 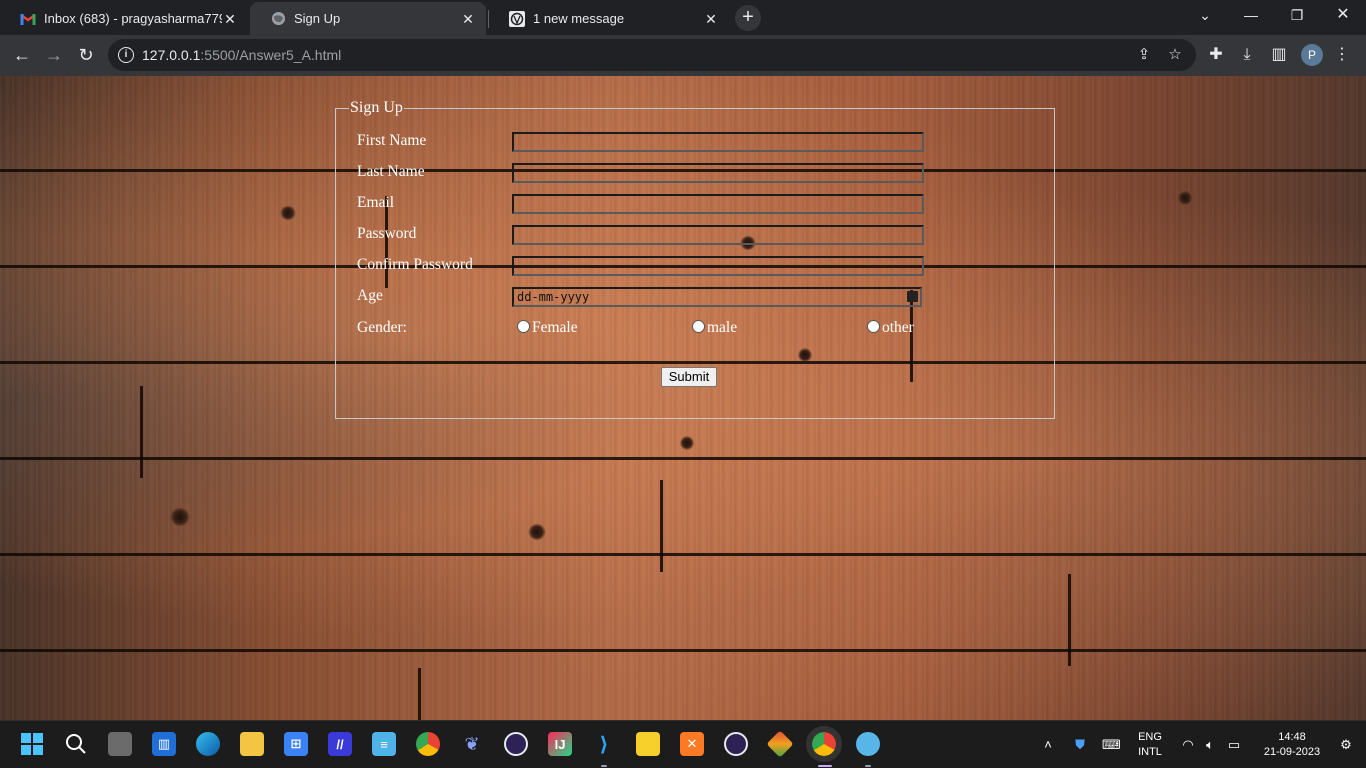 What do you see at coordinates (824, 744) in the screenshot?
I see `chrome-active-icon` at bounding box center [824, 744].